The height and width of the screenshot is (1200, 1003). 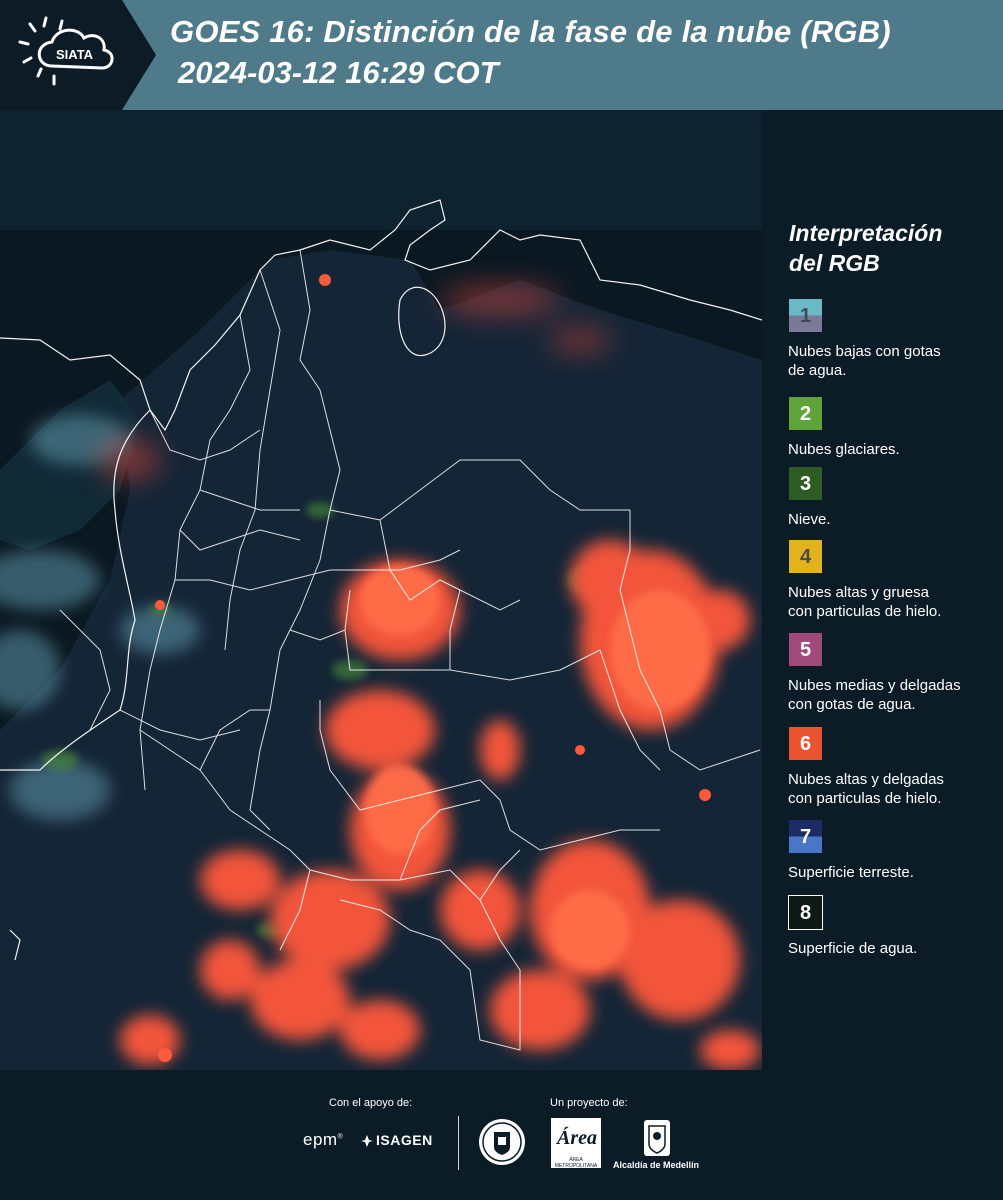 What do you see at coordinates (458, 1143) in the screenshot?
I see `footer-divider` at bounding box center [458, 1143].